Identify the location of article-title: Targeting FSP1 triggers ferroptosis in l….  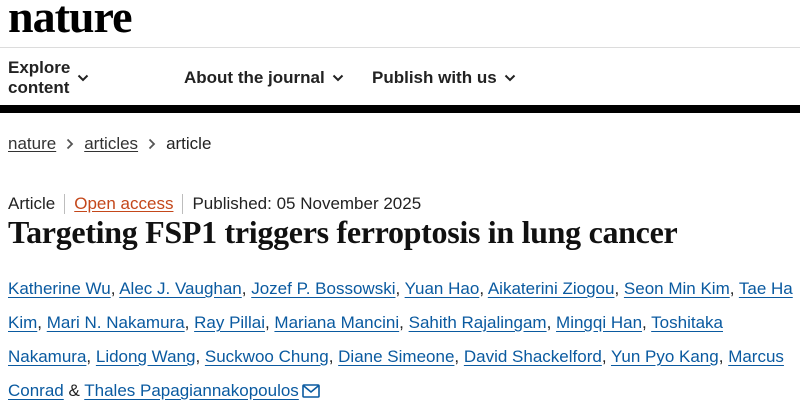
(343, 232).